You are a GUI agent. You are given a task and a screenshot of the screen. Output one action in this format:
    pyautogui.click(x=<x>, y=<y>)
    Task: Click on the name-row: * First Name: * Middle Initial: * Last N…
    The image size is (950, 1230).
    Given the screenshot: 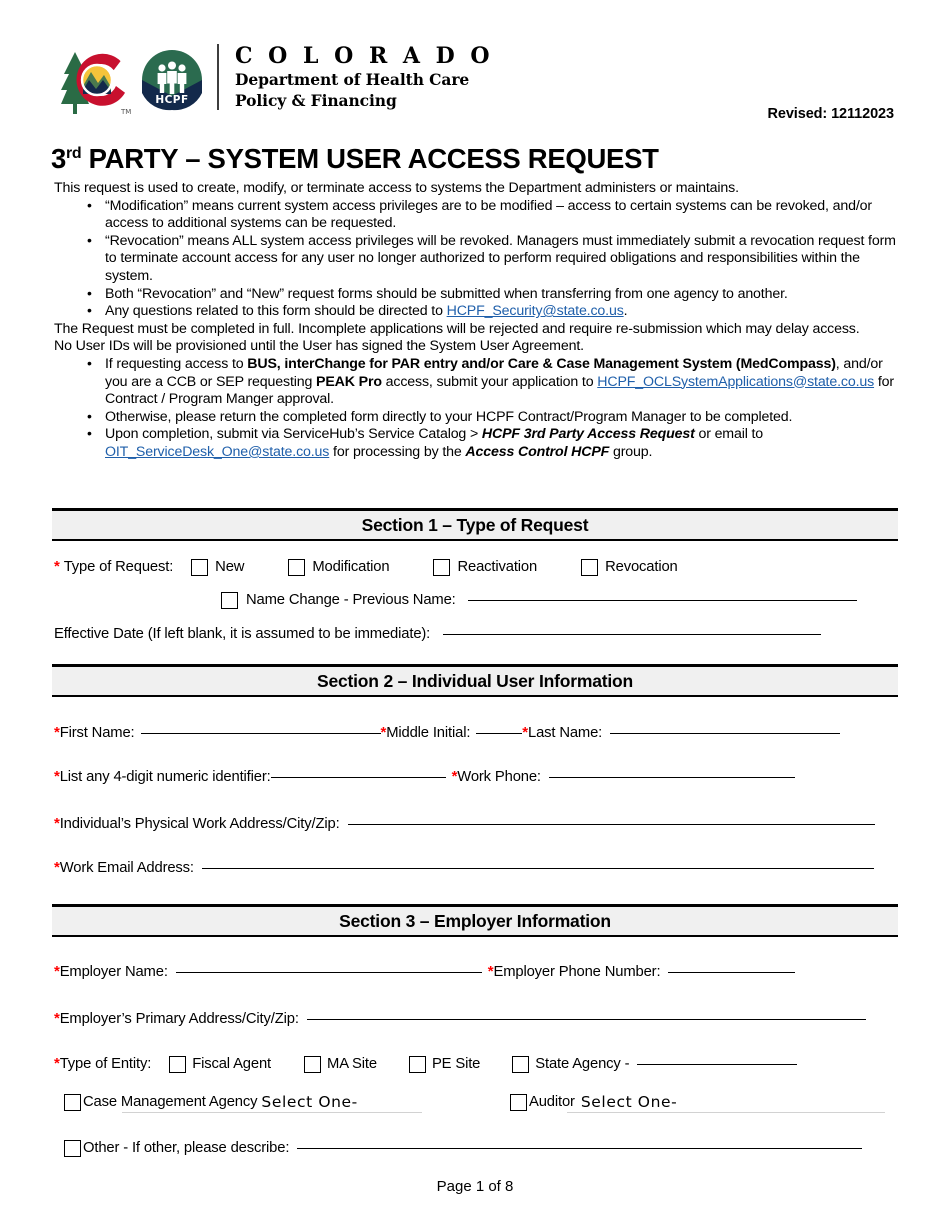 What is the action you would take?
    pyautogui.click(x=447, y=733)
    